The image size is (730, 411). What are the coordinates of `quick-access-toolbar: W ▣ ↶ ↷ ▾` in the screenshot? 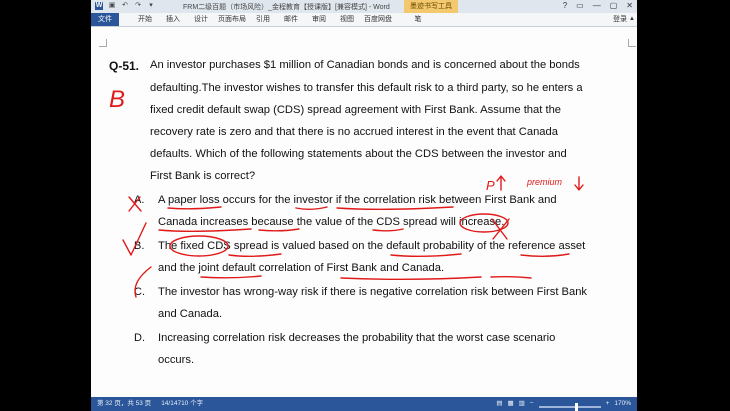 It's located at (125, 6).